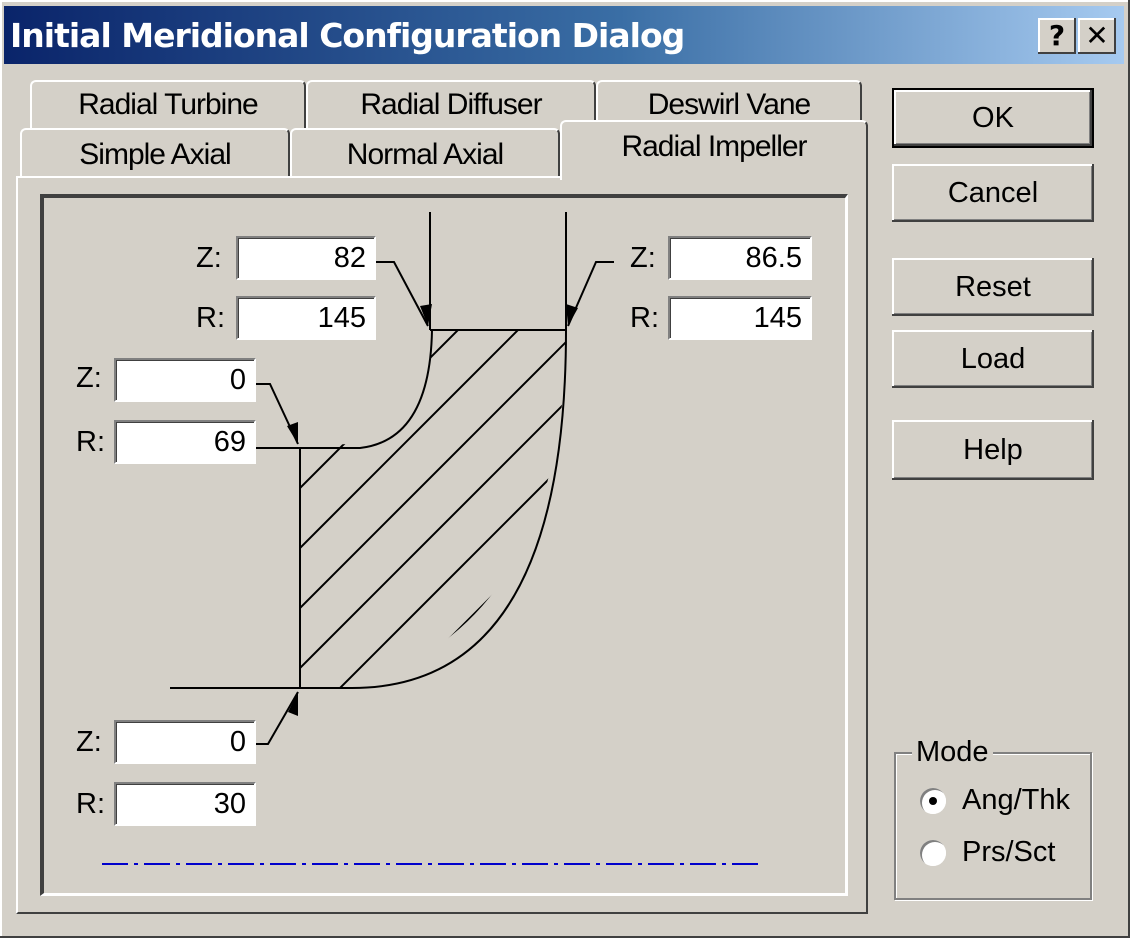  I want to click on reset-button: Reset, so click(993, 287).